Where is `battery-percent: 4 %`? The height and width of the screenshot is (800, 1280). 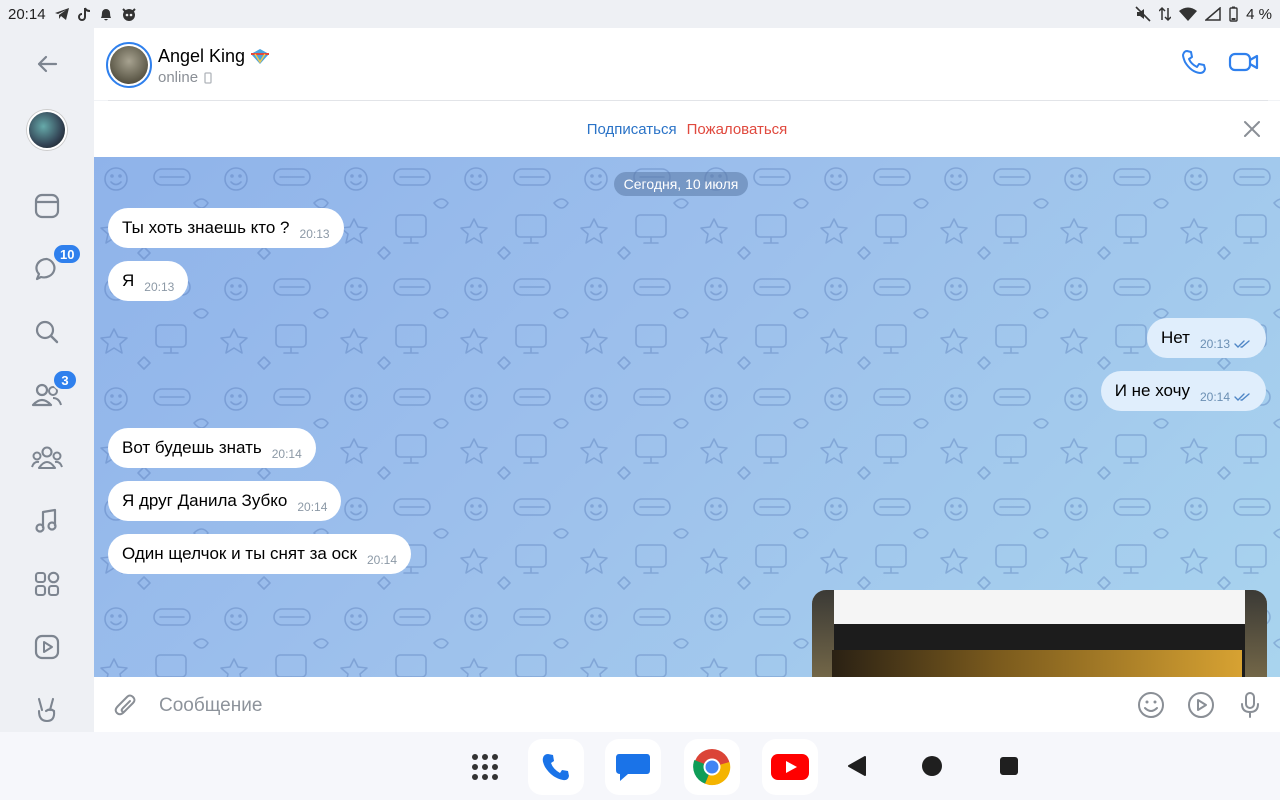
battery-percent: 4 % is located at coordinates (1259, 14).